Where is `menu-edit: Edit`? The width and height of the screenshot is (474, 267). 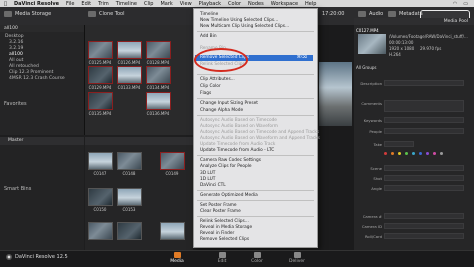 menu-edit: Edit is located at coordinates (86, 4).